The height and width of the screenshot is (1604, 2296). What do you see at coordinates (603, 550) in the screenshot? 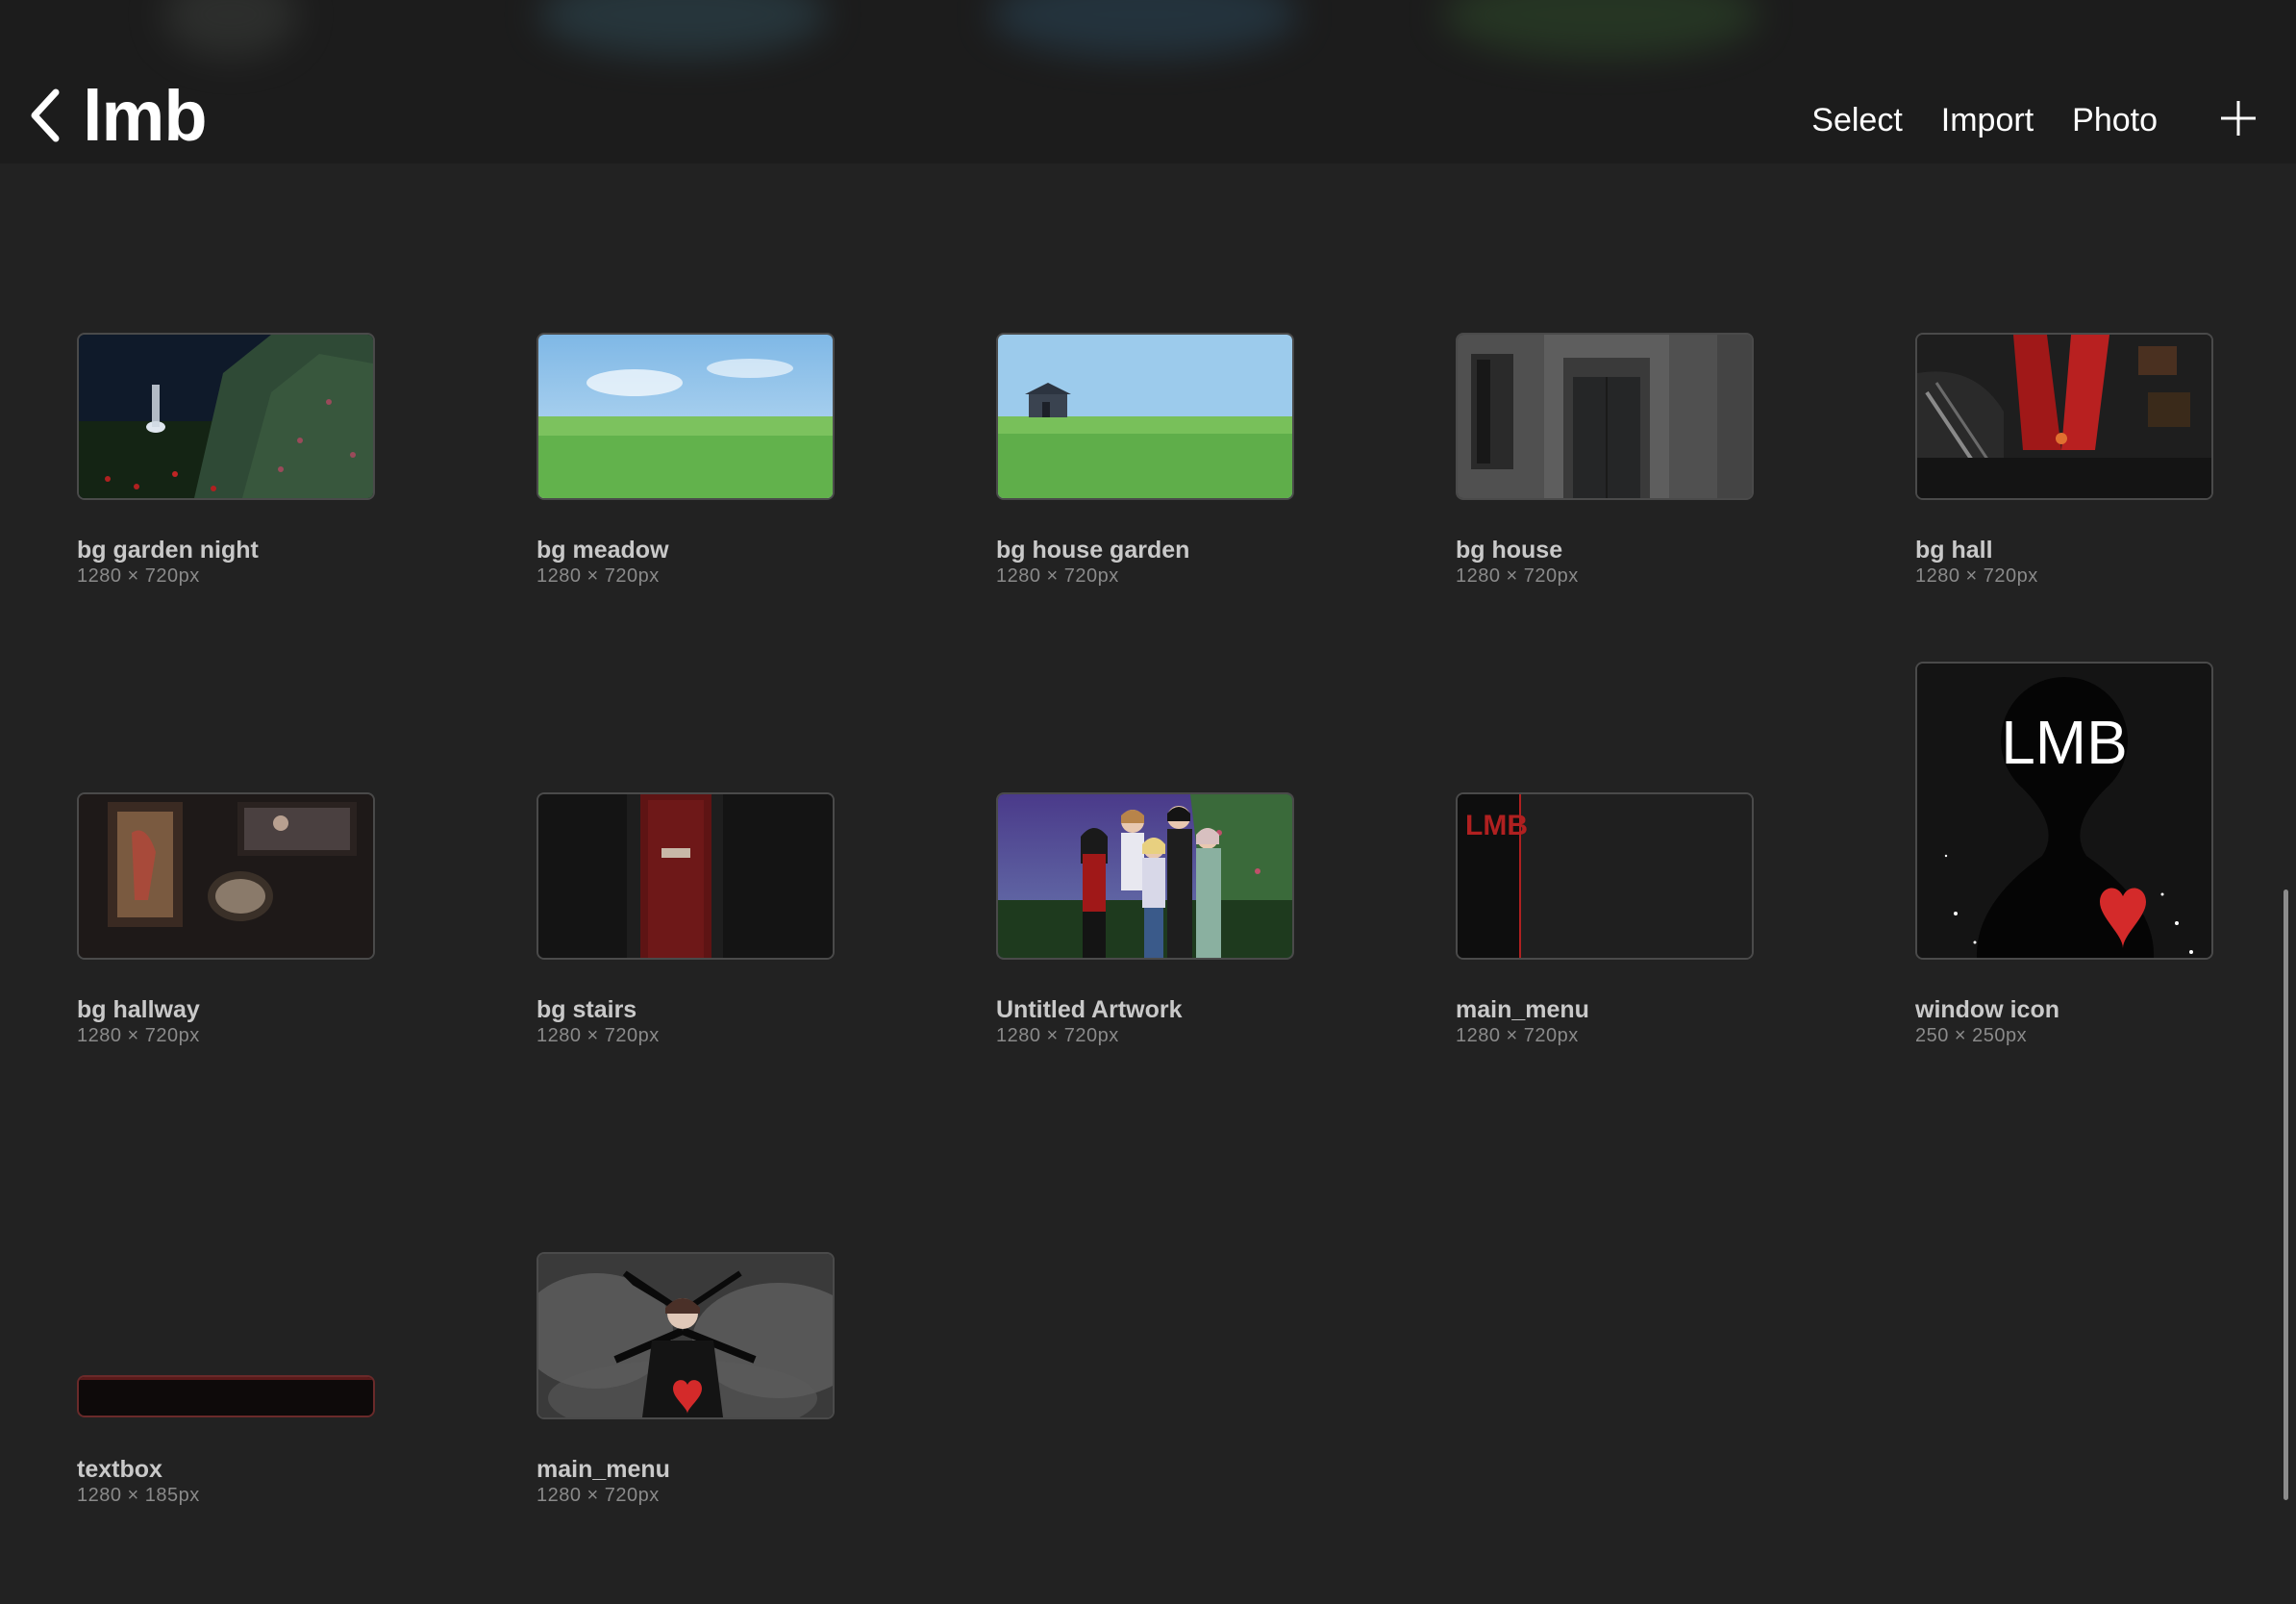
I see `artwork-name: bg meadow` at bounding box center [603, 550].